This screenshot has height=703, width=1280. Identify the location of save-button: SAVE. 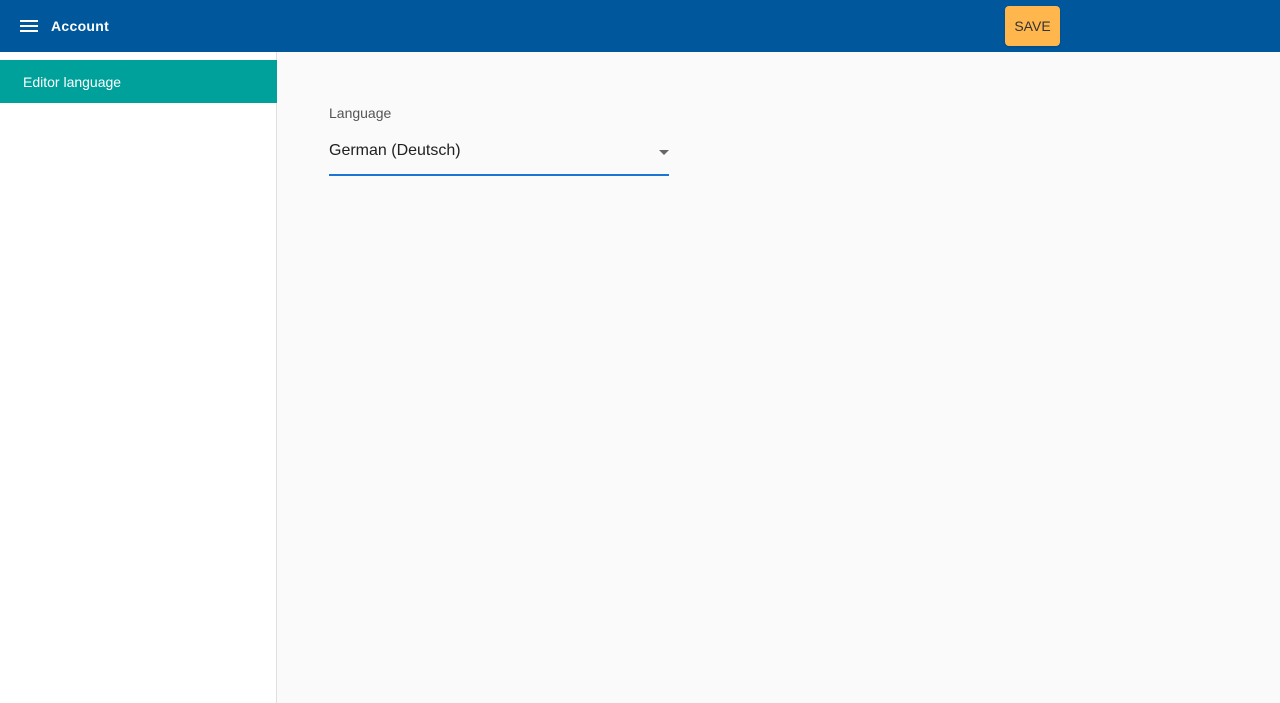
(1032, 26).